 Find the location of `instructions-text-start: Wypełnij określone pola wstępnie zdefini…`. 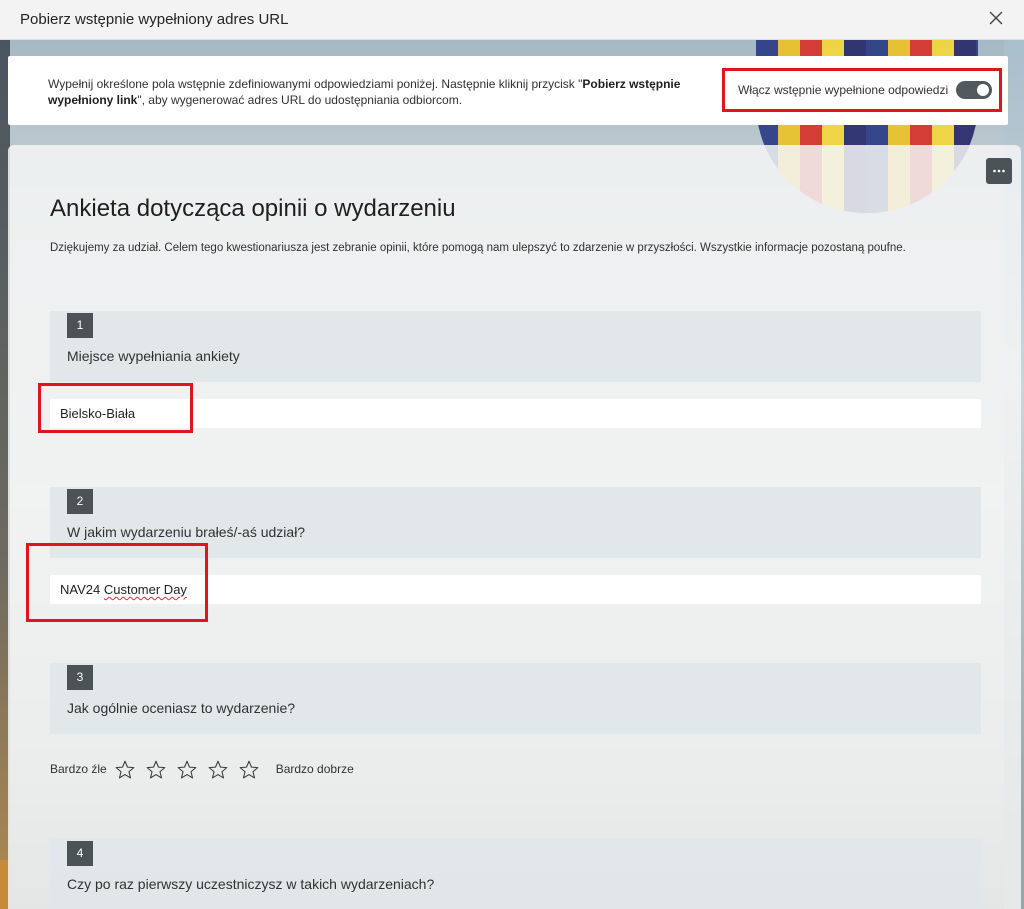

instructions-text-start: Wypełnij określone pola wstępnie zdefini… is located at coordinates (315, 84).